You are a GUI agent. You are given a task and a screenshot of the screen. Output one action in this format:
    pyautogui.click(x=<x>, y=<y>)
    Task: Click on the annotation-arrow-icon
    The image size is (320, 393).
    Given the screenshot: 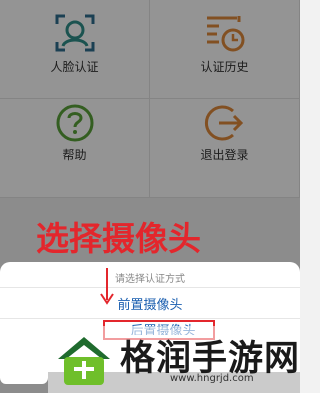 What is the action you would take?
    pyautogui.click(x=107, y=286)
    